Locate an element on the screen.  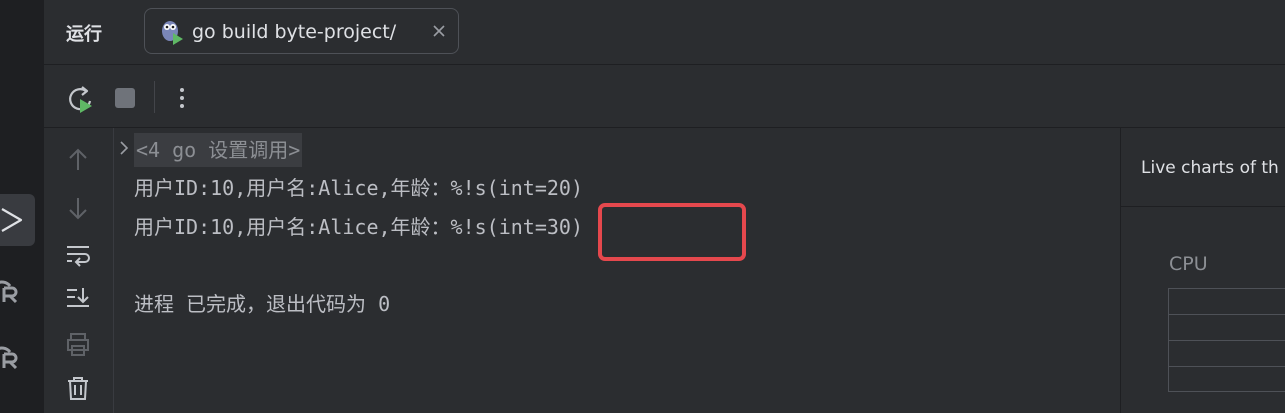
run-panel-title: 运行 is located at coordinates (84, 34).